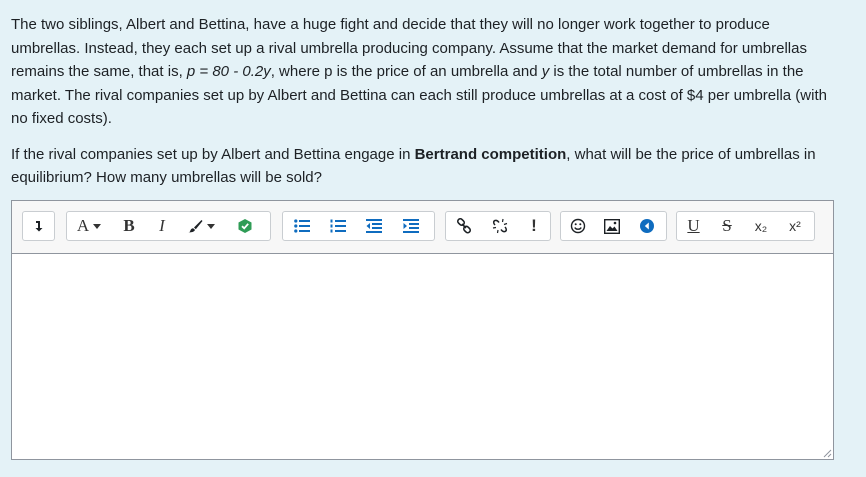 Image resolution: width=866 pixels, height=477 pixels. I want to click on toolbar-group-collapse, so click(38, 226).